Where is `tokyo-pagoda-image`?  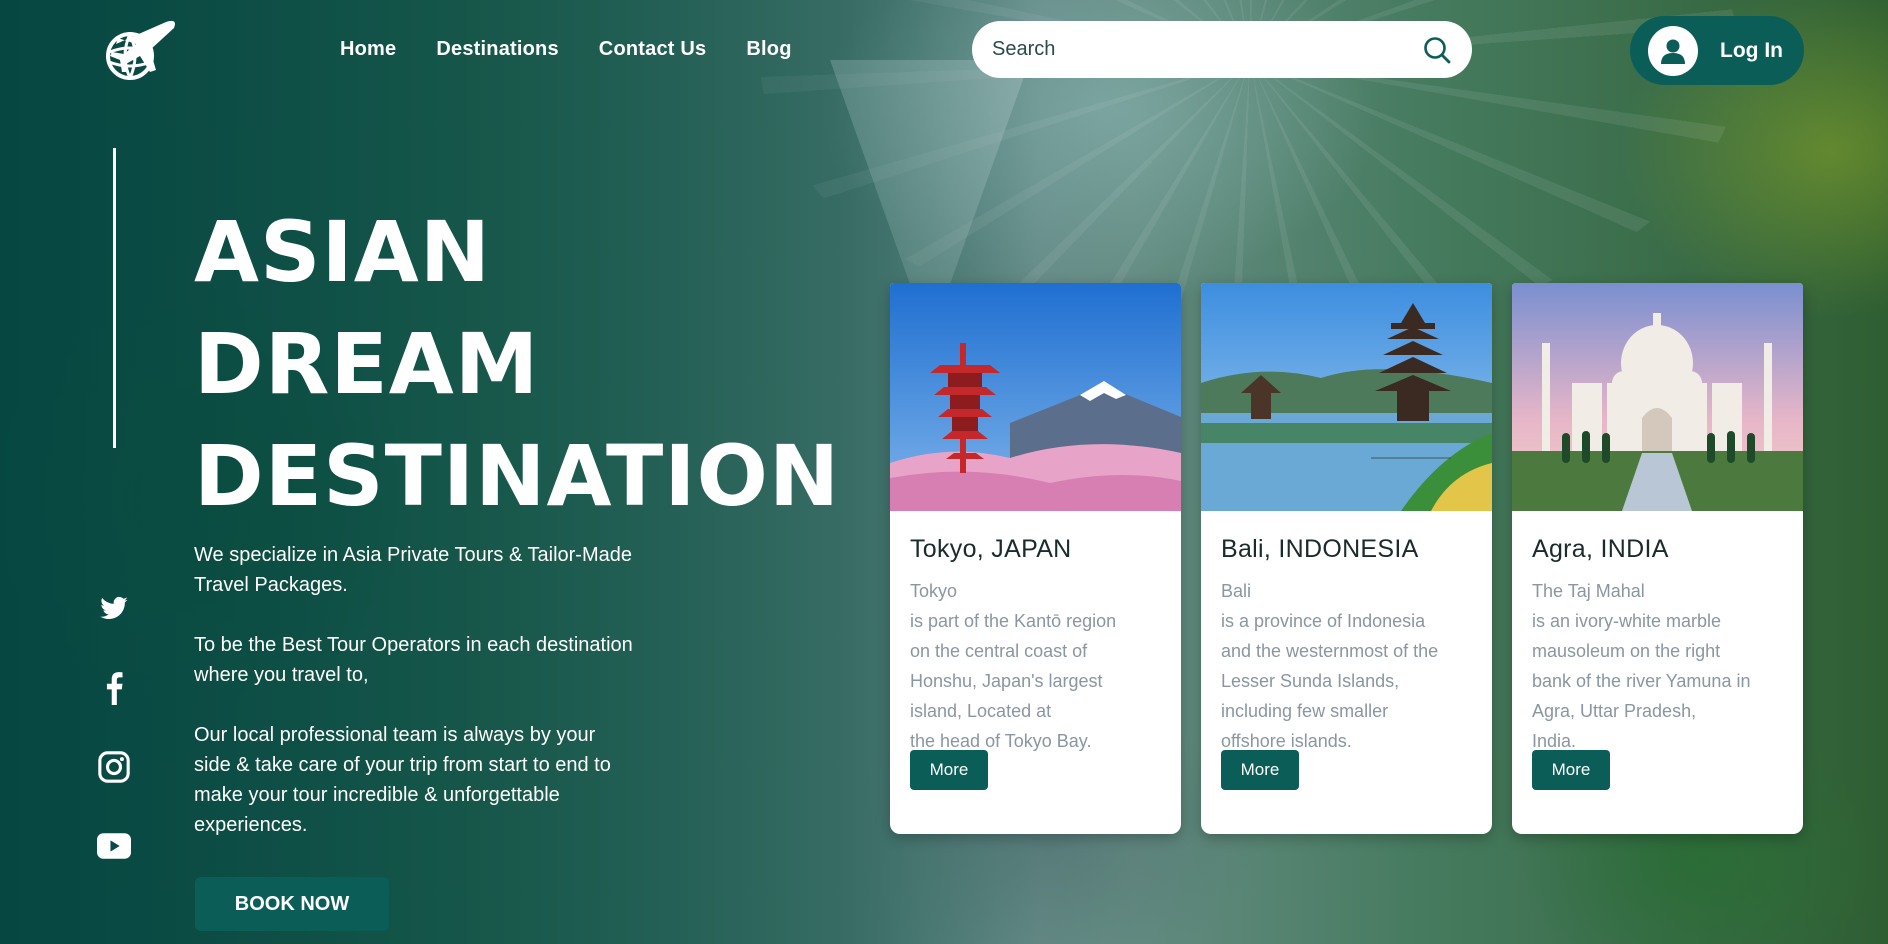 tokyo-pagoda-image is located at coordinates (1035, 397).